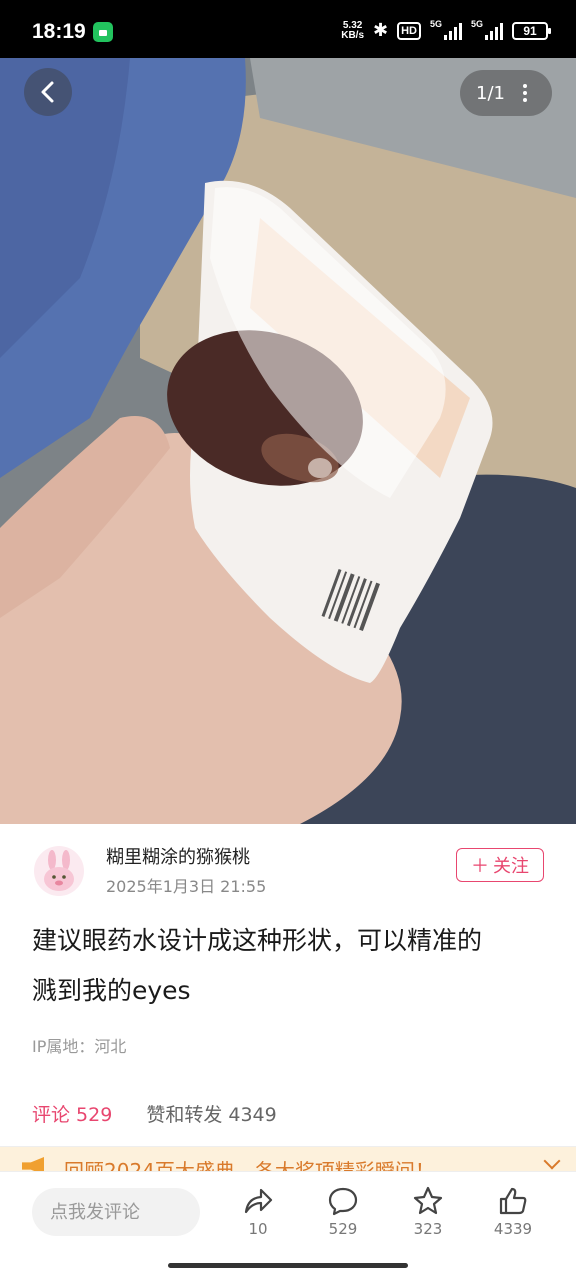 The height and width of the screenshot is (1280, 576). What do you see at coordinates (111, 990) in the screenshot?
I see `post-text-line-2: 溅到我的eyes` at bounding box center [111, 990].